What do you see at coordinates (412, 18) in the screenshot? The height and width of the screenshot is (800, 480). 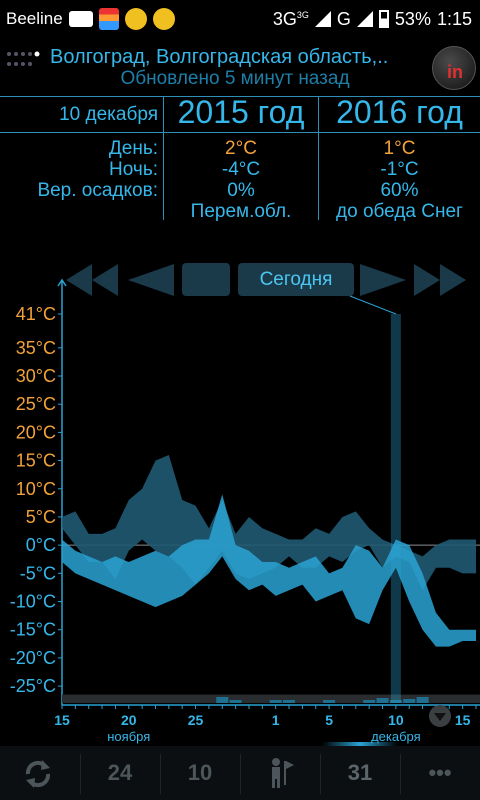 I see `battery-percent: 53%` at bounding box center [412, 18].